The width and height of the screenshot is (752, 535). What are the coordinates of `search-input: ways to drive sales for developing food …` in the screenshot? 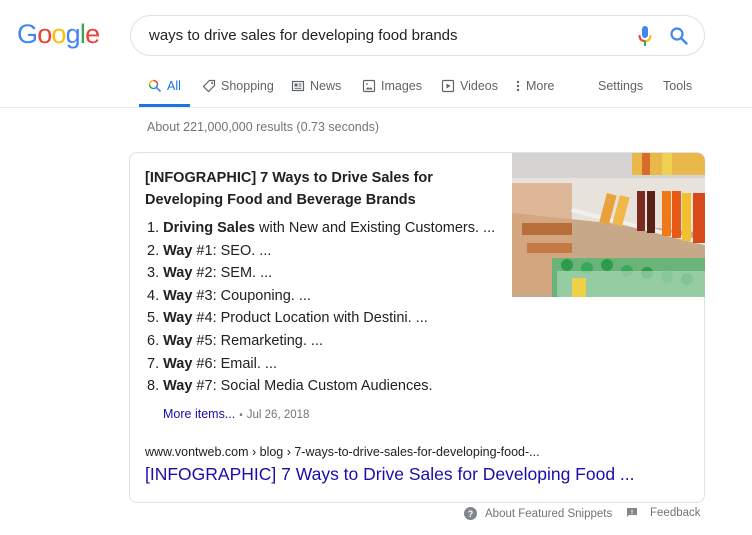 It's located at (303, 35).